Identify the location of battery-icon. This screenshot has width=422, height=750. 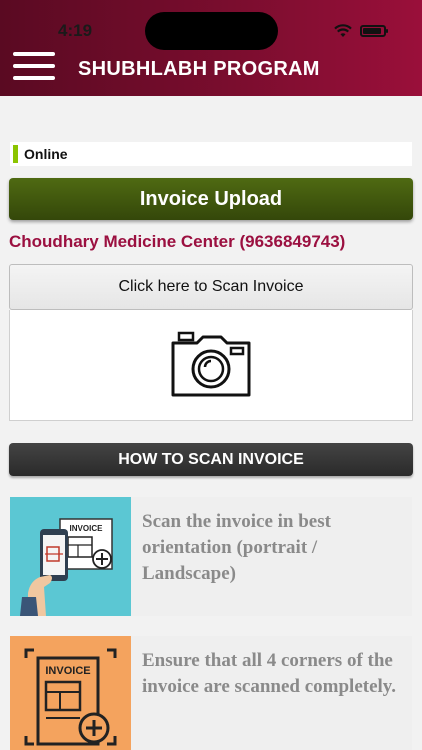
(374, 31).